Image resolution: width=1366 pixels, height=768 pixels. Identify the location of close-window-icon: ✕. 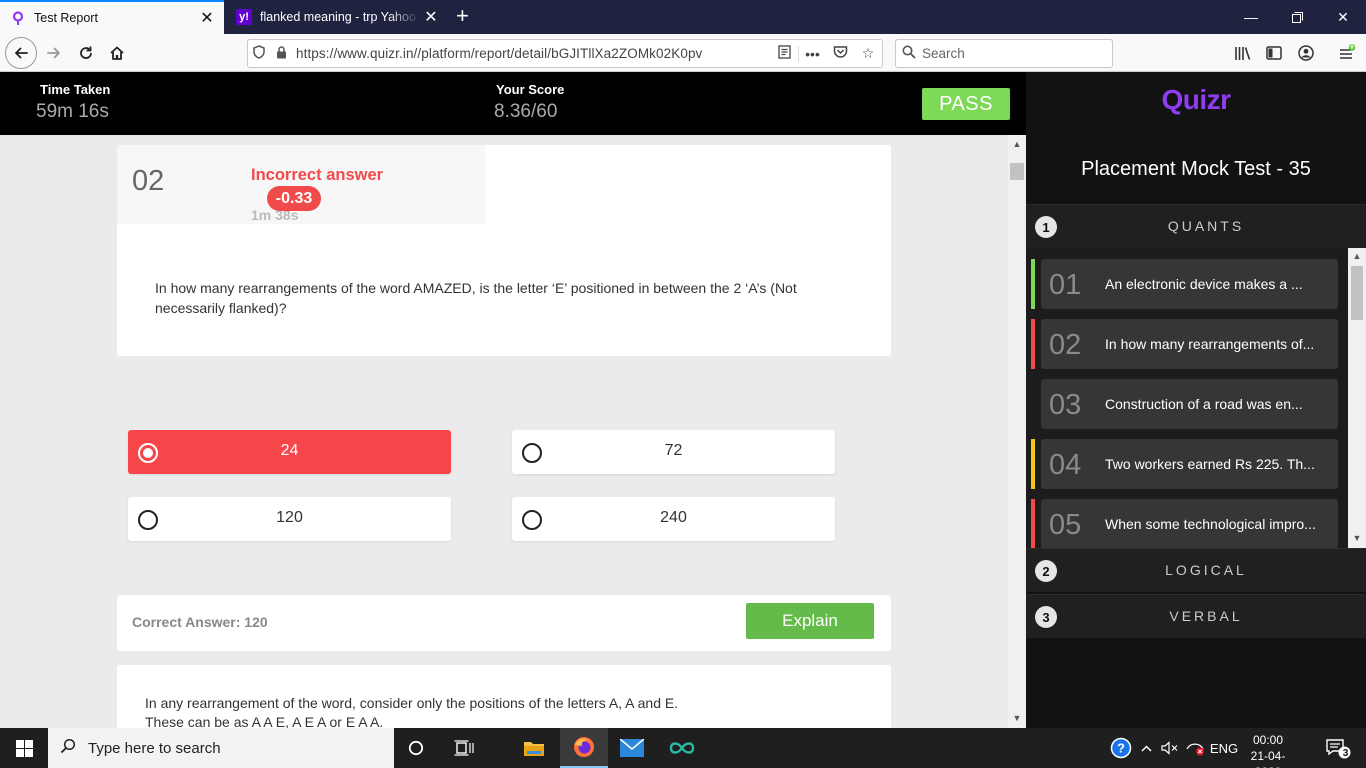
(1343, 17).